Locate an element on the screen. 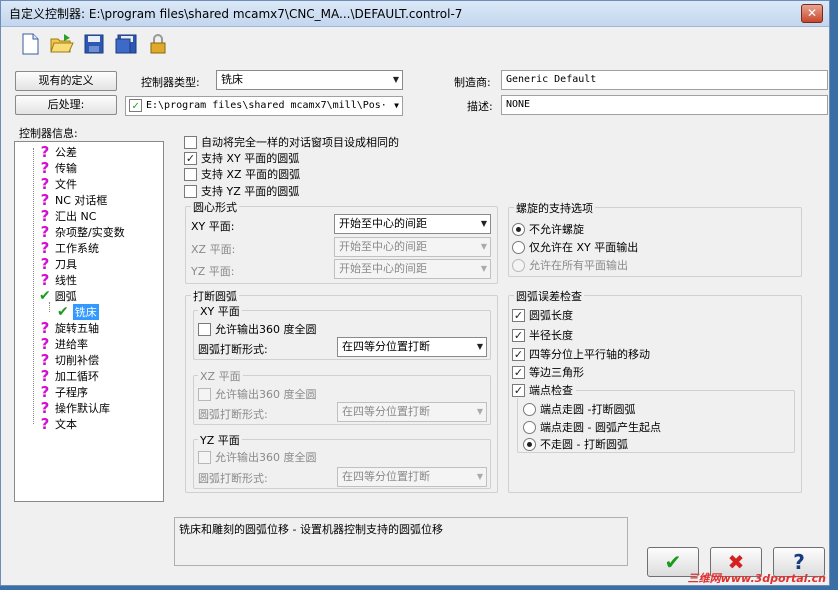 The width and height of the screenshot is (838, 590). isosceles-checkbox: ✓ 等边三角形 is located at coordinates (548, 372).